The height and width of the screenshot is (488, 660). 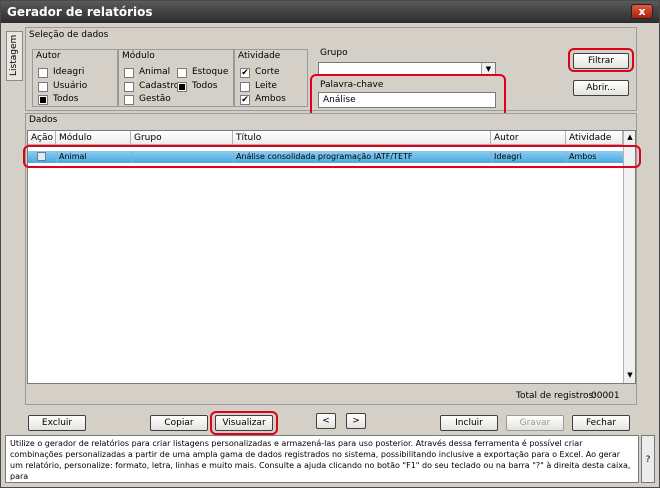 What do you see at coordinates (138, 56) in the screenshot?
I see `modulo-label: Módulo` at bounding box center [138, 56].